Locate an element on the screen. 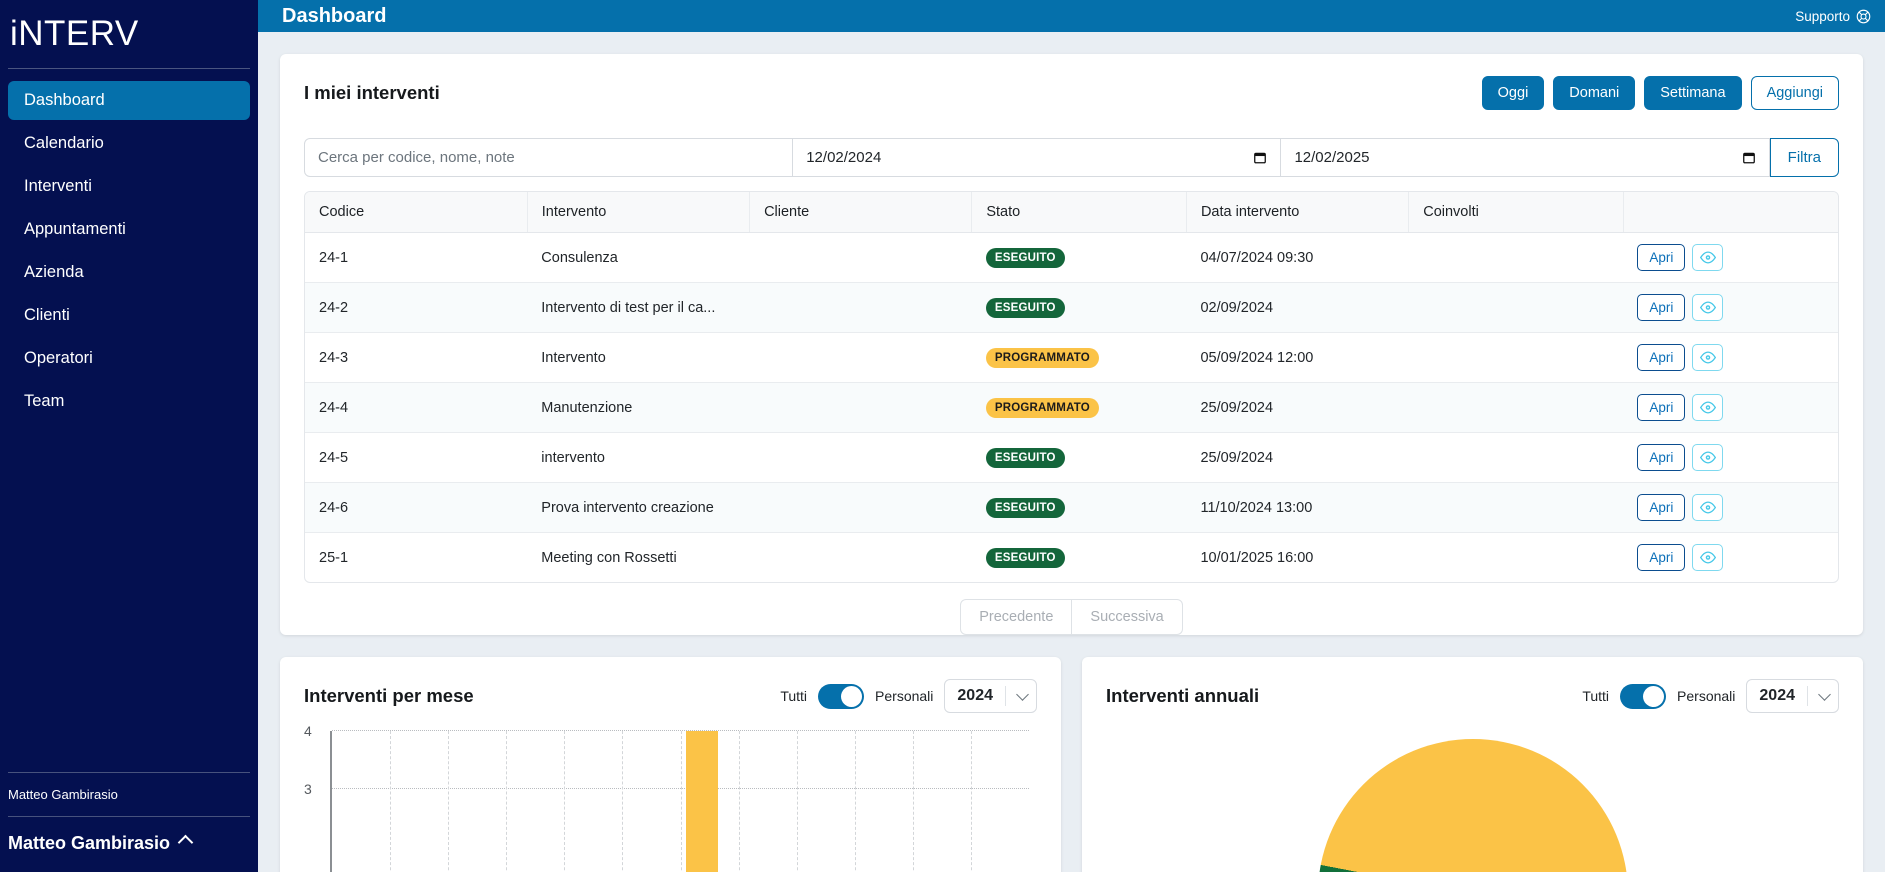 Image resolution: width=1885 pixels, height=872 pixels. toggle-knob is located at coordinates (1654, 696).